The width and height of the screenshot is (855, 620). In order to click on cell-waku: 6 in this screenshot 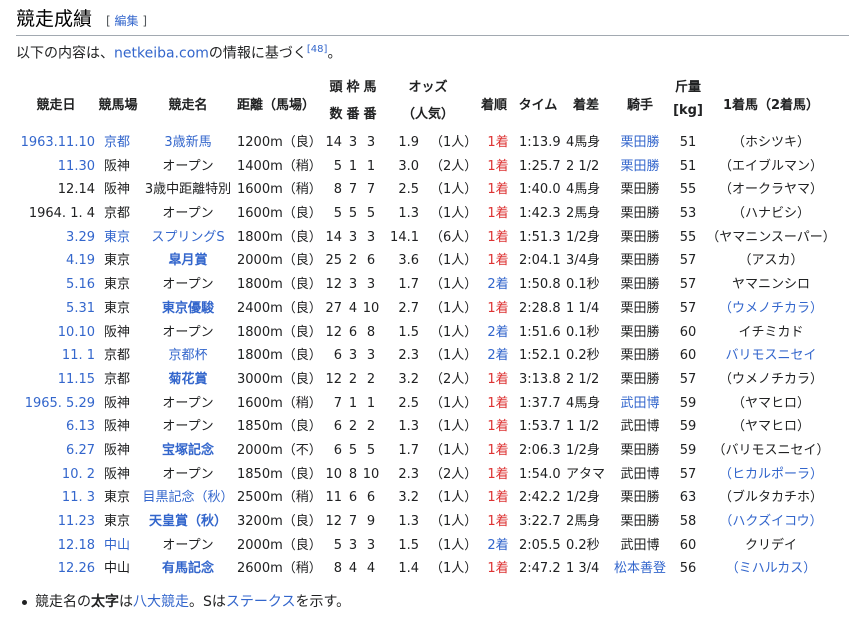, I will do `click(353, 498)`.